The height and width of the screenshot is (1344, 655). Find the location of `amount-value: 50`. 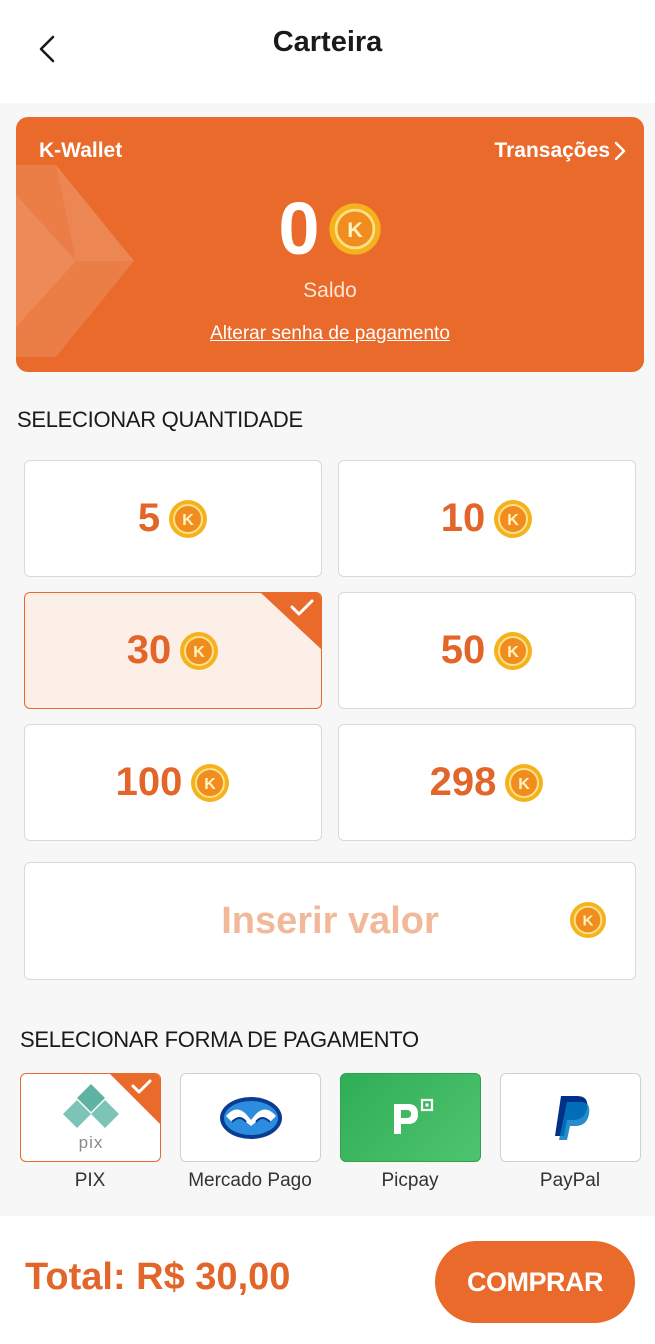

amount-value: 50 is located at coordinates (463, 650).